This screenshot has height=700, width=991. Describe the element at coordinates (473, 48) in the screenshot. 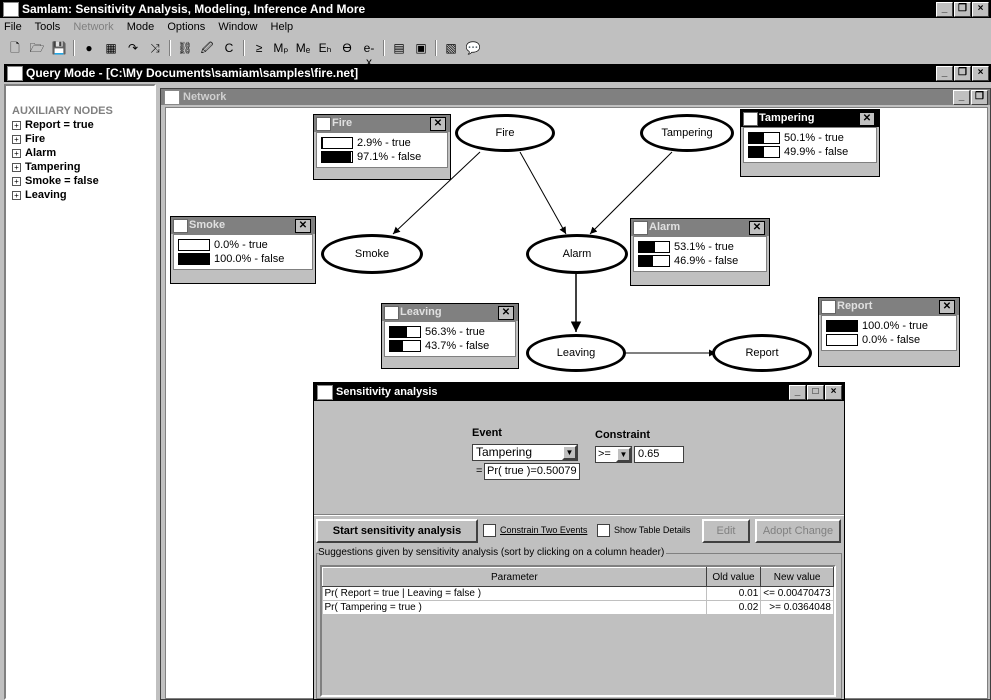

I see `speech-icon: 💬` at that location.